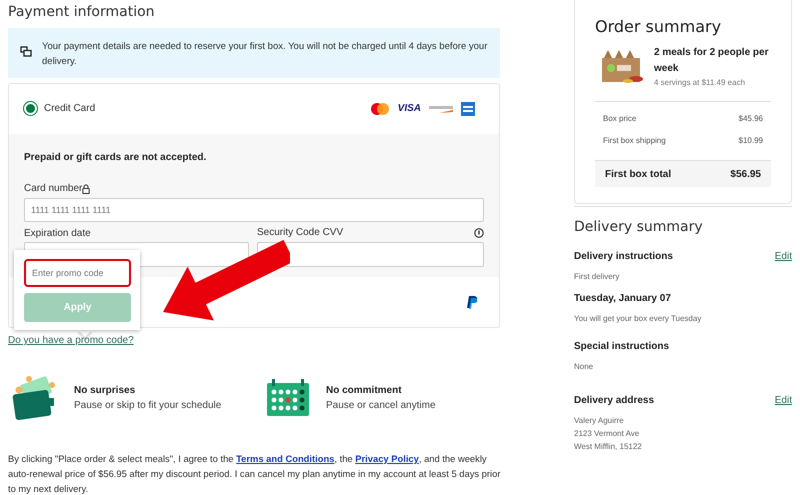 The image size is (800, 495). Describe the element at coordinates (35, 398) in the screenshot. I see `wallet-icon` at that location.